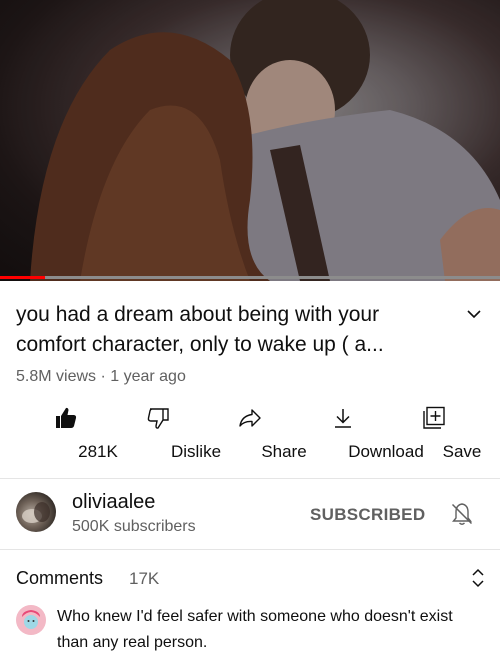 The width and height of the screenshot is (500, 666). What do you see at coordinates (76, 434) in the screenshot?
I see `like-button: 281K` at bounding box center [76, 434].